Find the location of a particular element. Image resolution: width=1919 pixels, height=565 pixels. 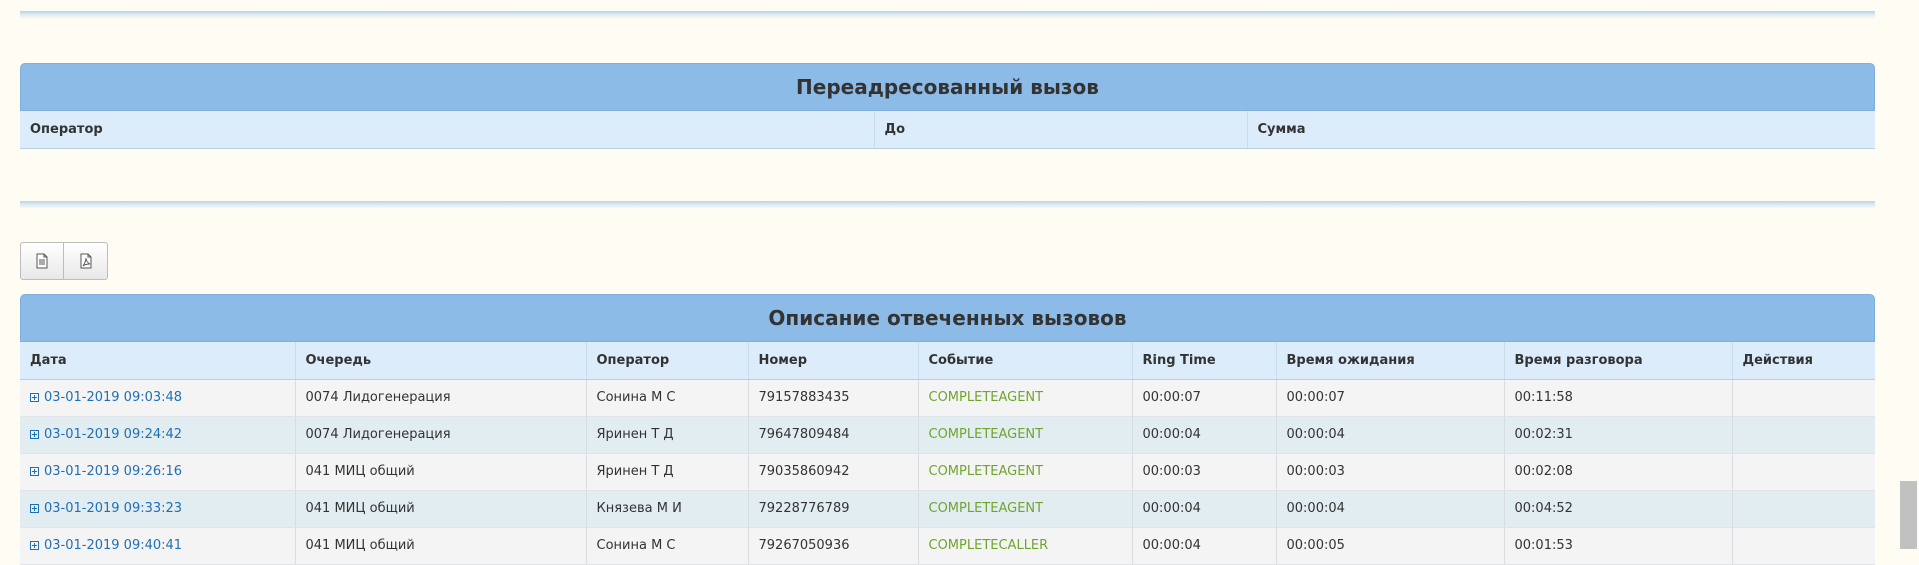

date-link: 03-01-2019 09:26:16 is located at coordinates (106, 471).